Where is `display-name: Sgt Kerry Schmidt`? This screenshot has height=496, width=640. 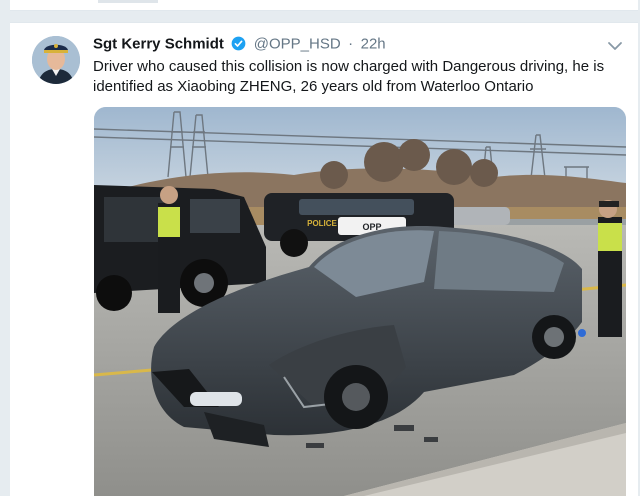 display-name: Sgt Kerry Schmidt is located at coordinates (158, 43).